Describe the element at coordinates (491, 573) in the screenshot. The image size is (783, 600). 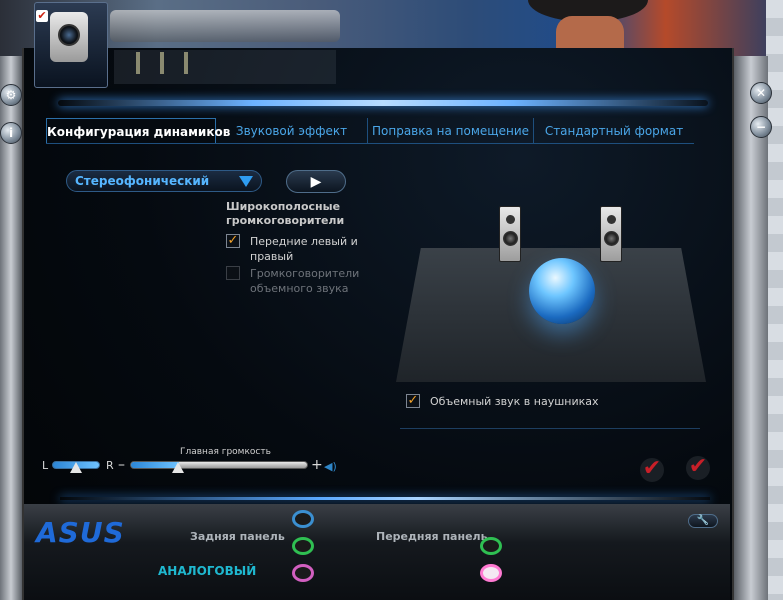
I see `front-mic-jack-icon` at that location.